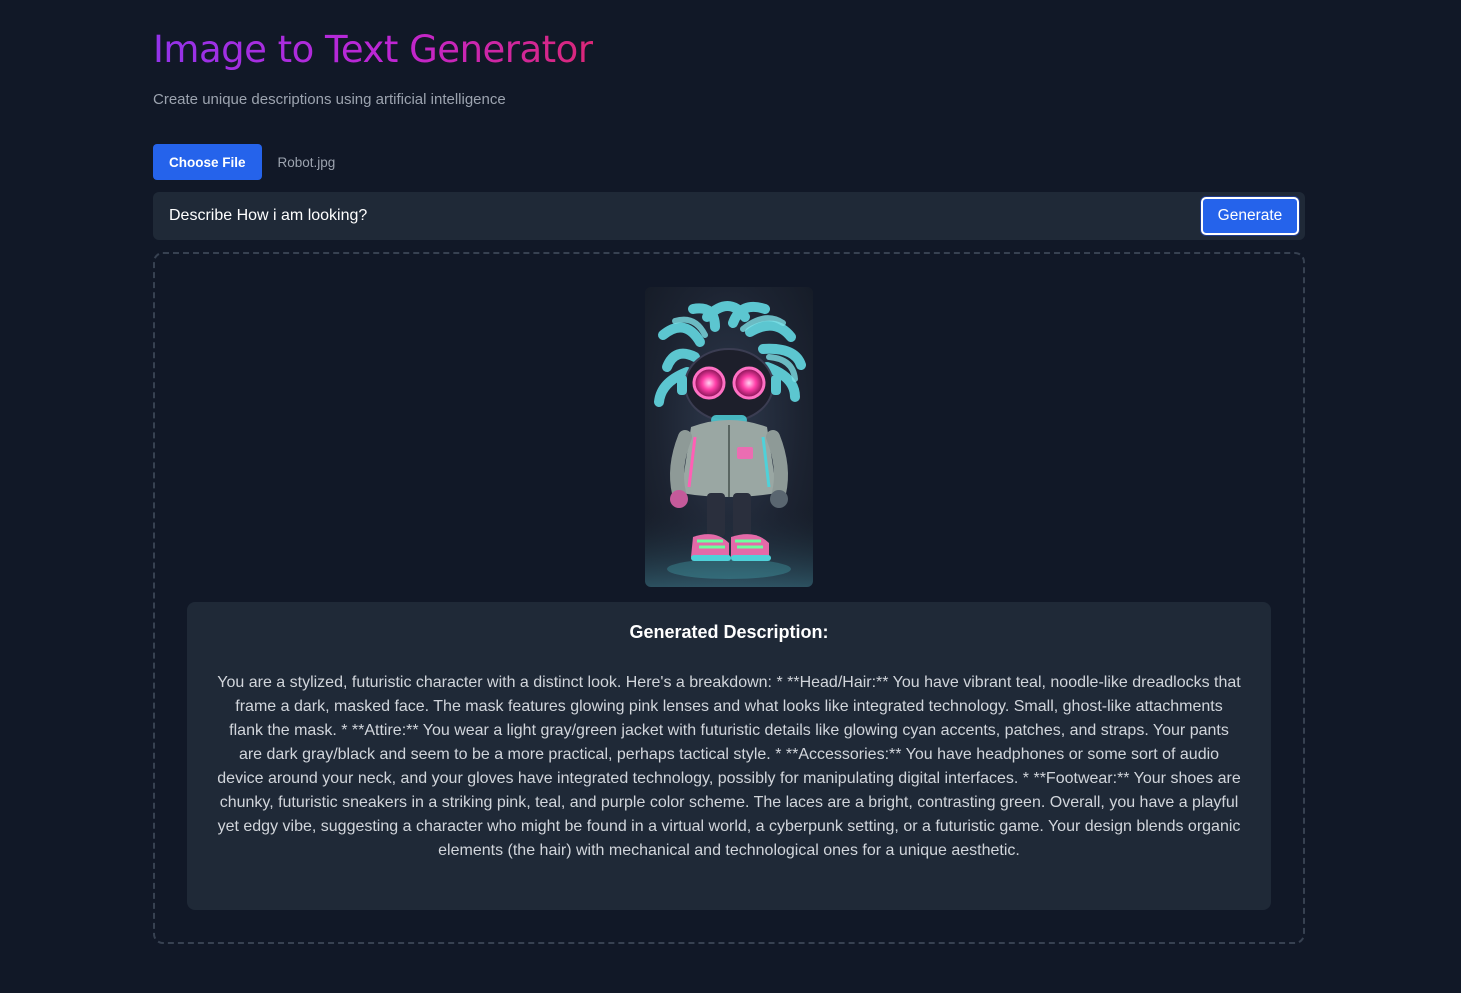 The width and height of the screenshot is (1461, 993). Describe the element at coordinates (729, 444) in the screenshot. I see `robot-character-image` at that location.